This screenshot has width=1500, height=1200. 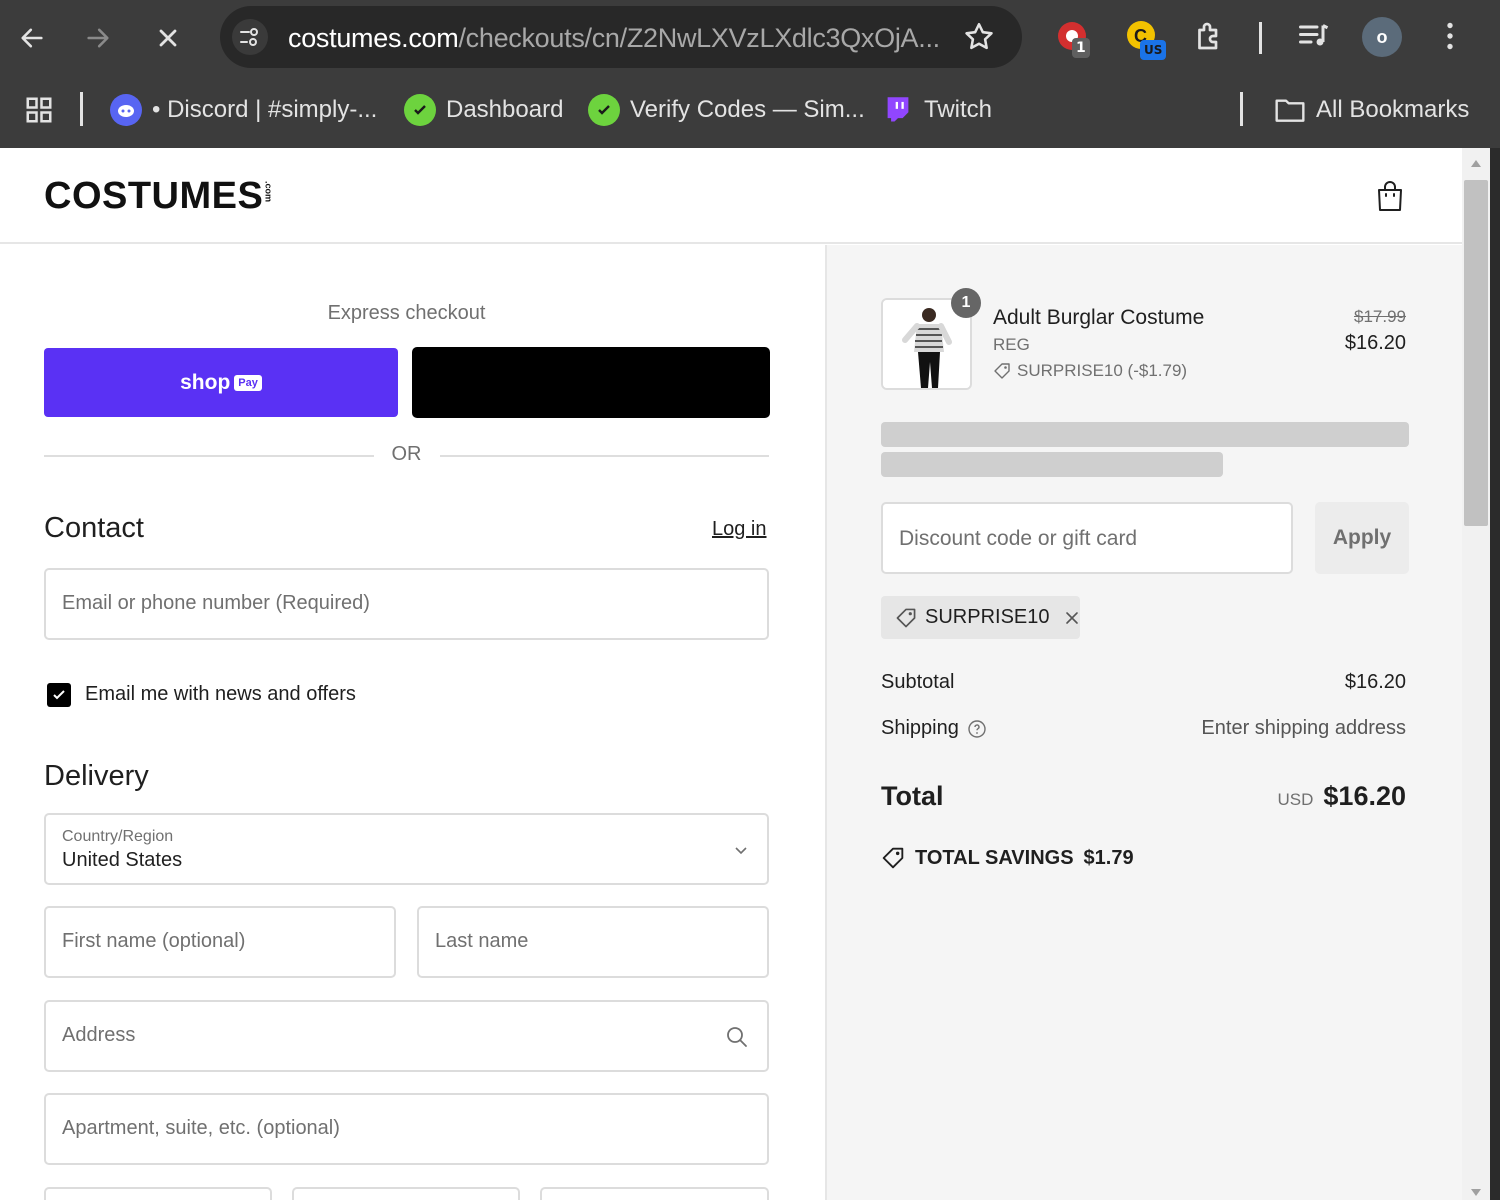 I want to click on apps-grid-icon, so click(x=39, y=110).